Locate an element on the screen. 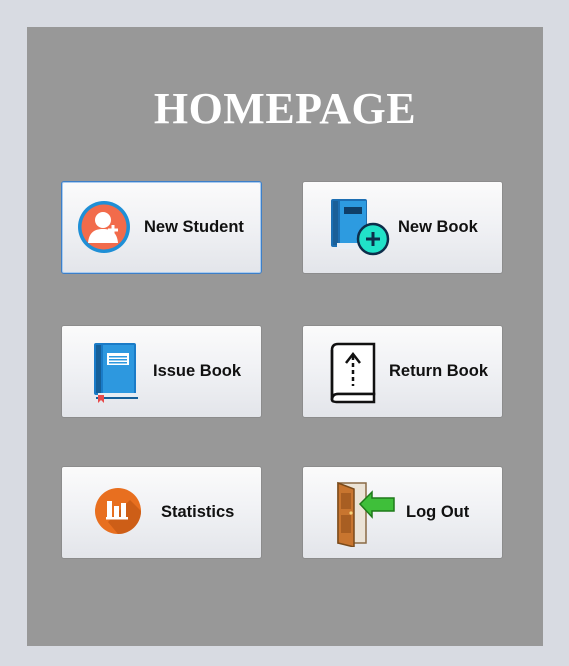  add-book-icon is located at coordinates (360, 227).